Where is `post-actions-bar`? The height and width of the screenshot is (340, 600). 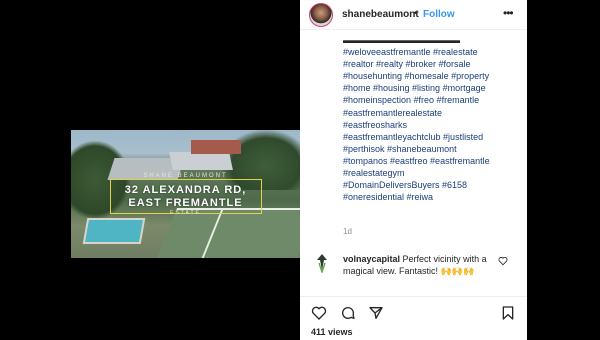
post-actions-bar is located at coordinates (413, 310).